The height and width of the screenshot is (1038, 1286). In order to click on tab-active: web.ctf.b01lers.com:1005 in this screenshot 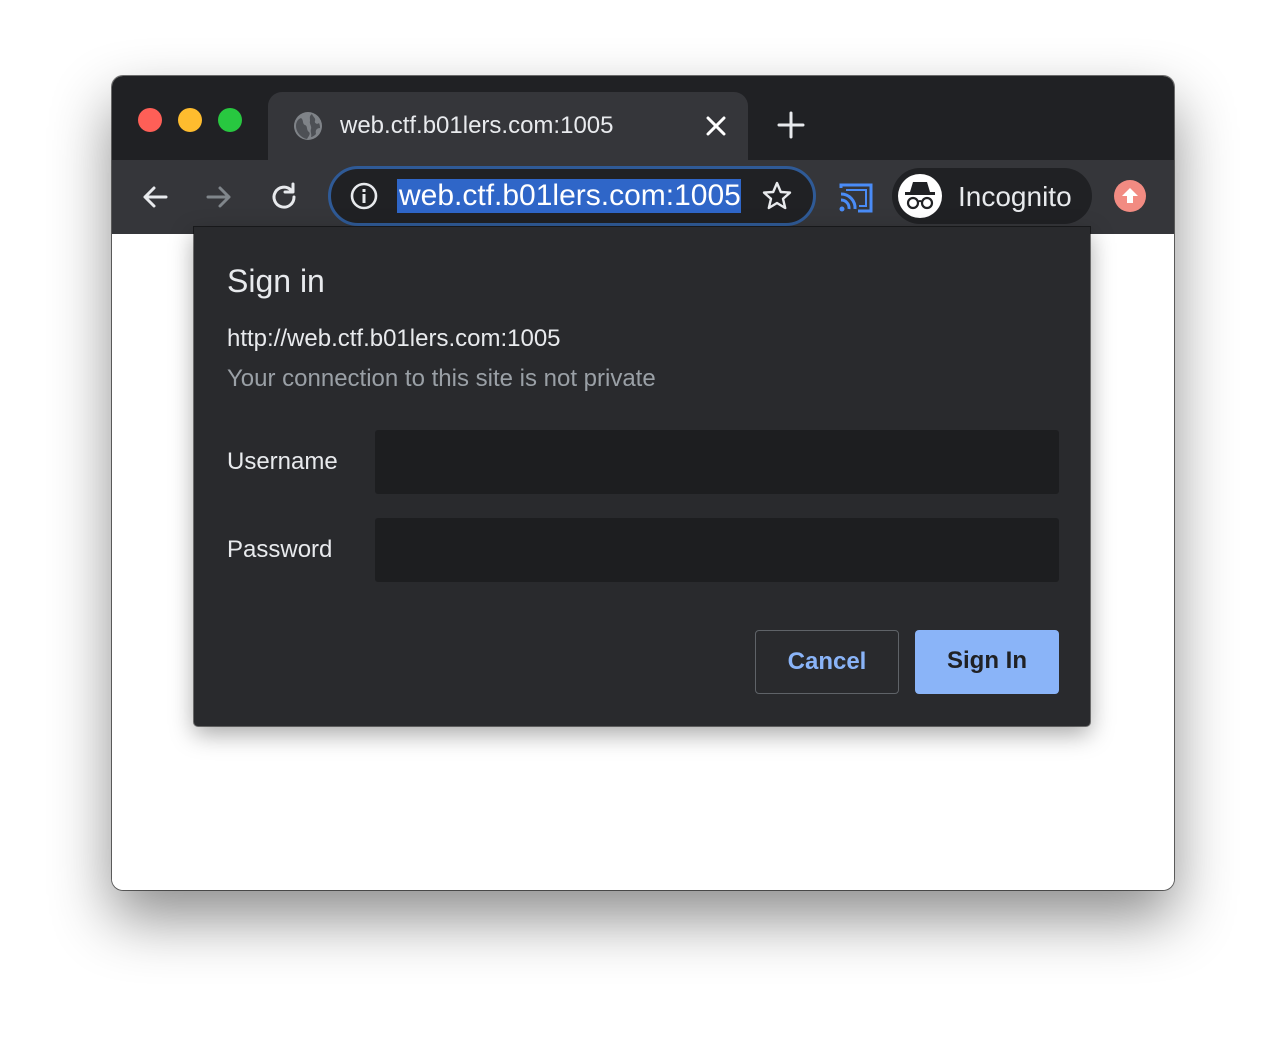, I will do `click(508, 126)`.